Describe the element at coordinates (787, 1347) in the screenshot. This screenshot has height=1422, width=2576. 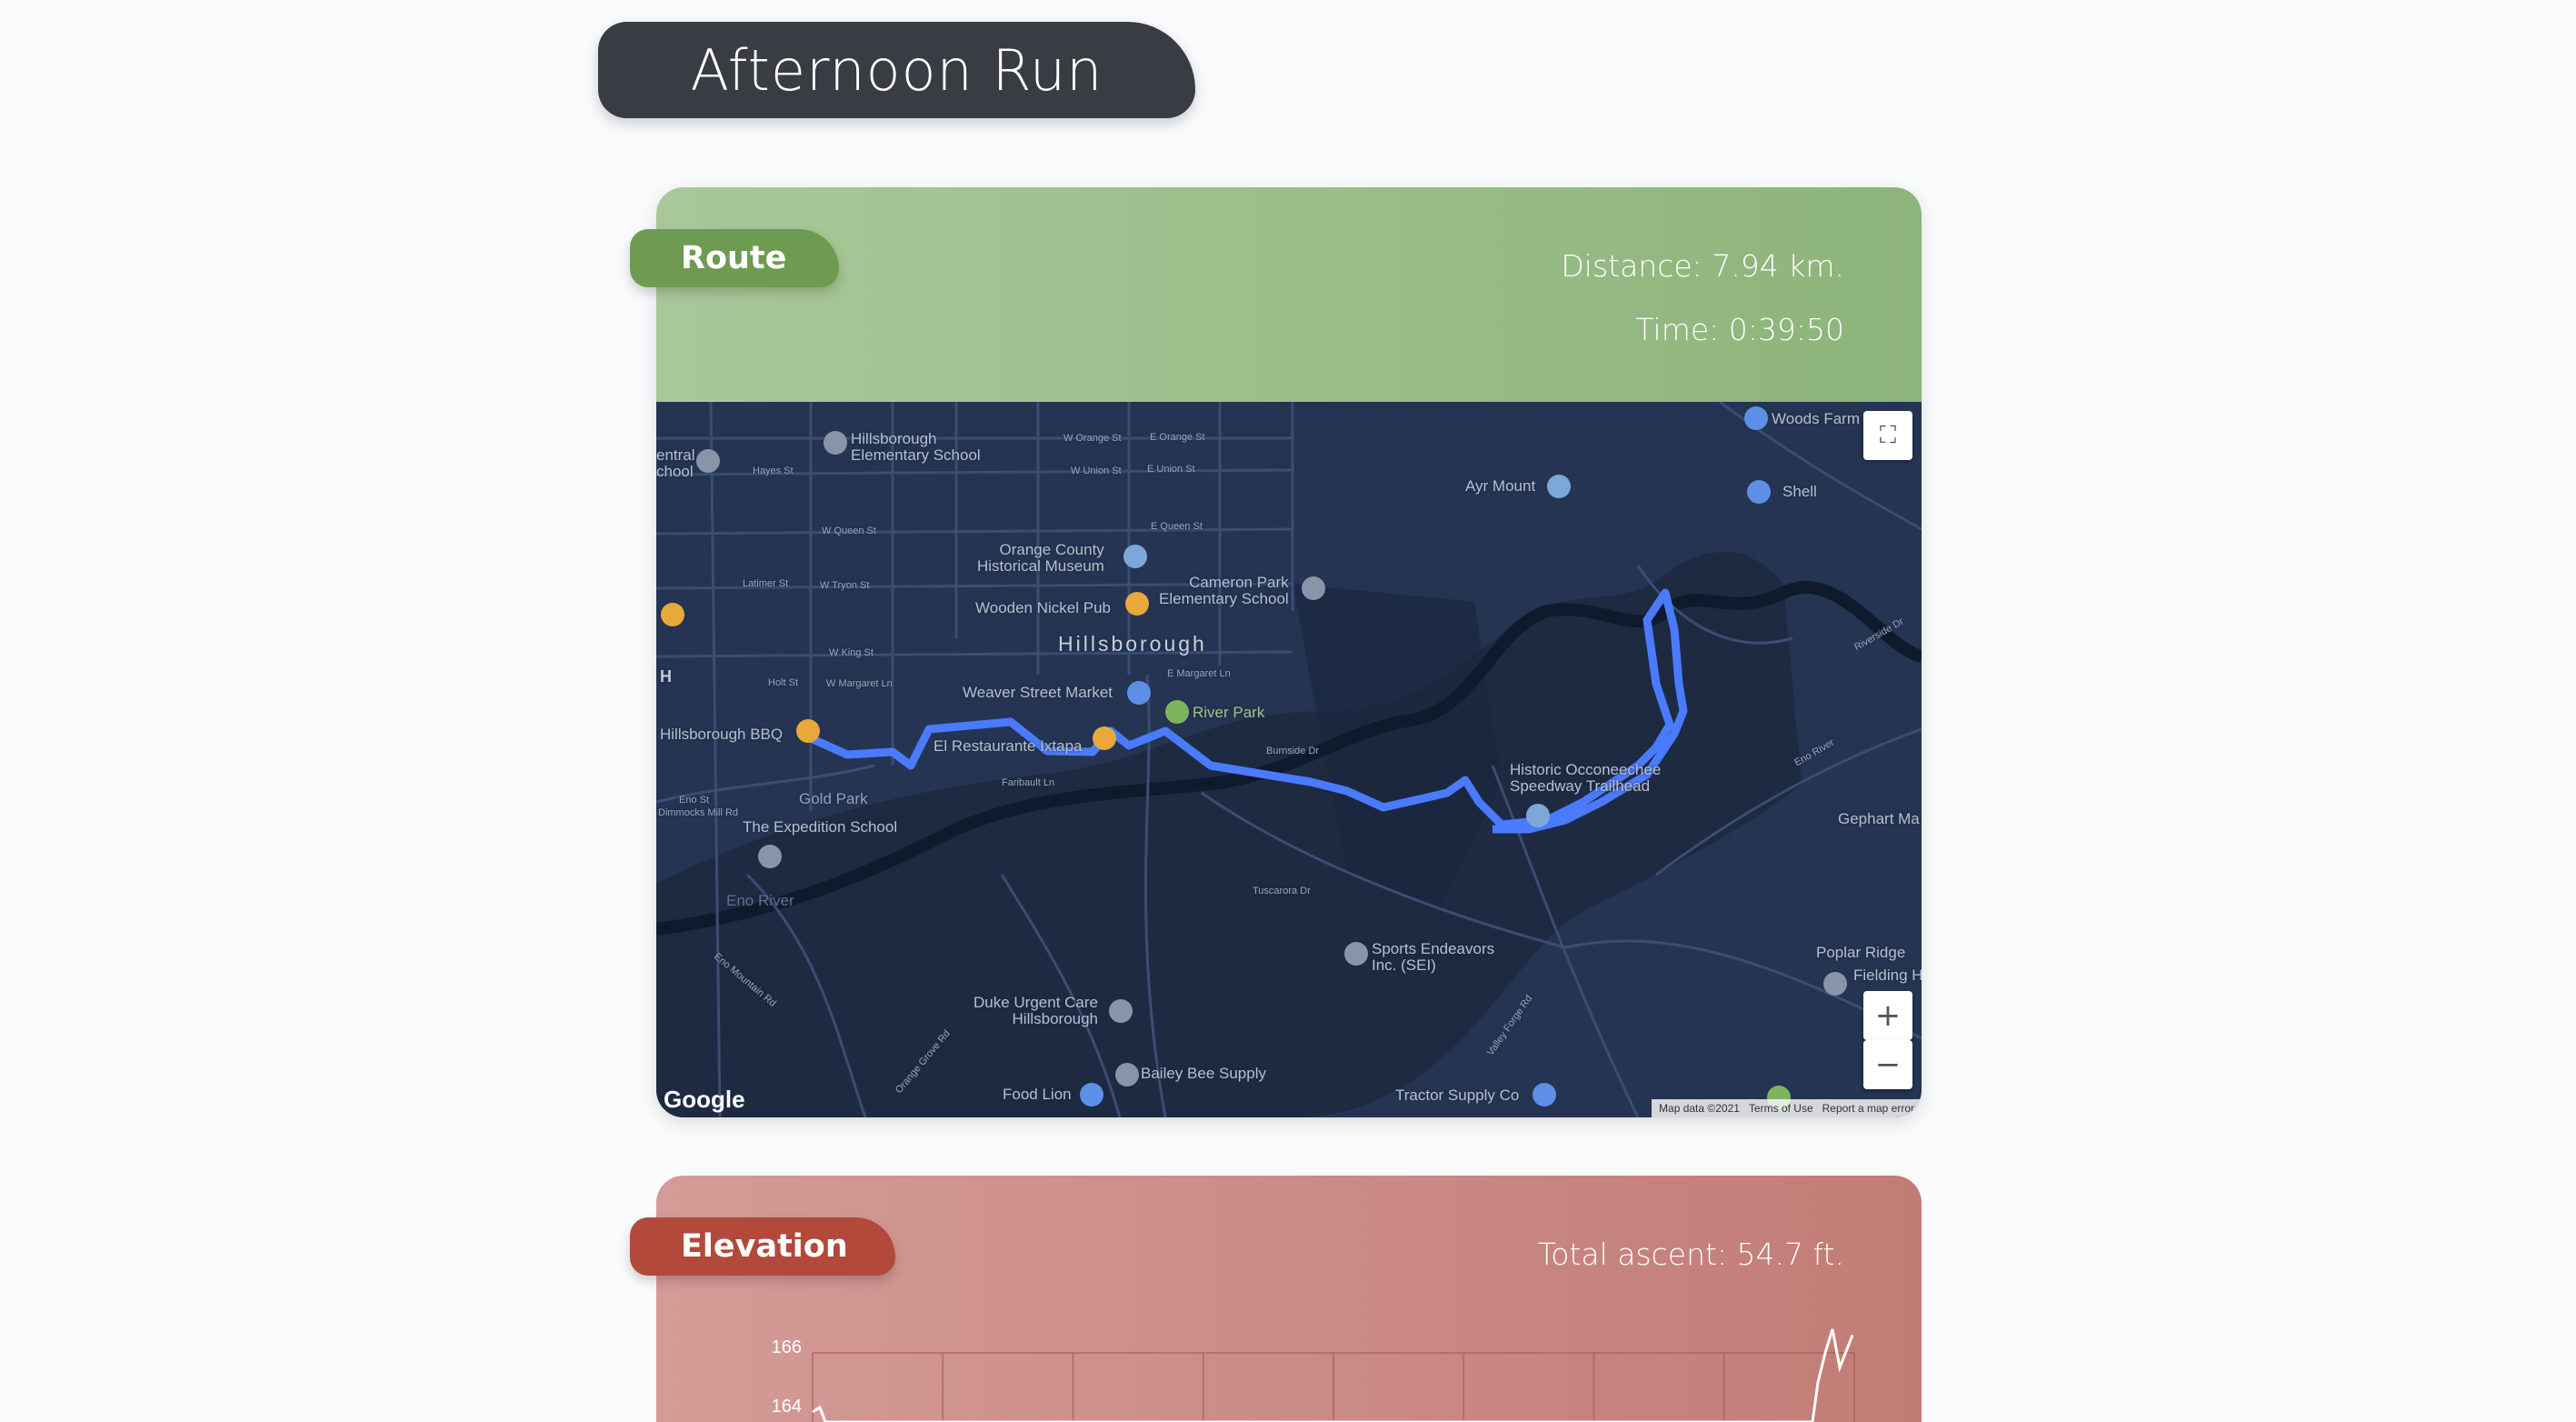
I see `y-tick-label: 166` at that location.